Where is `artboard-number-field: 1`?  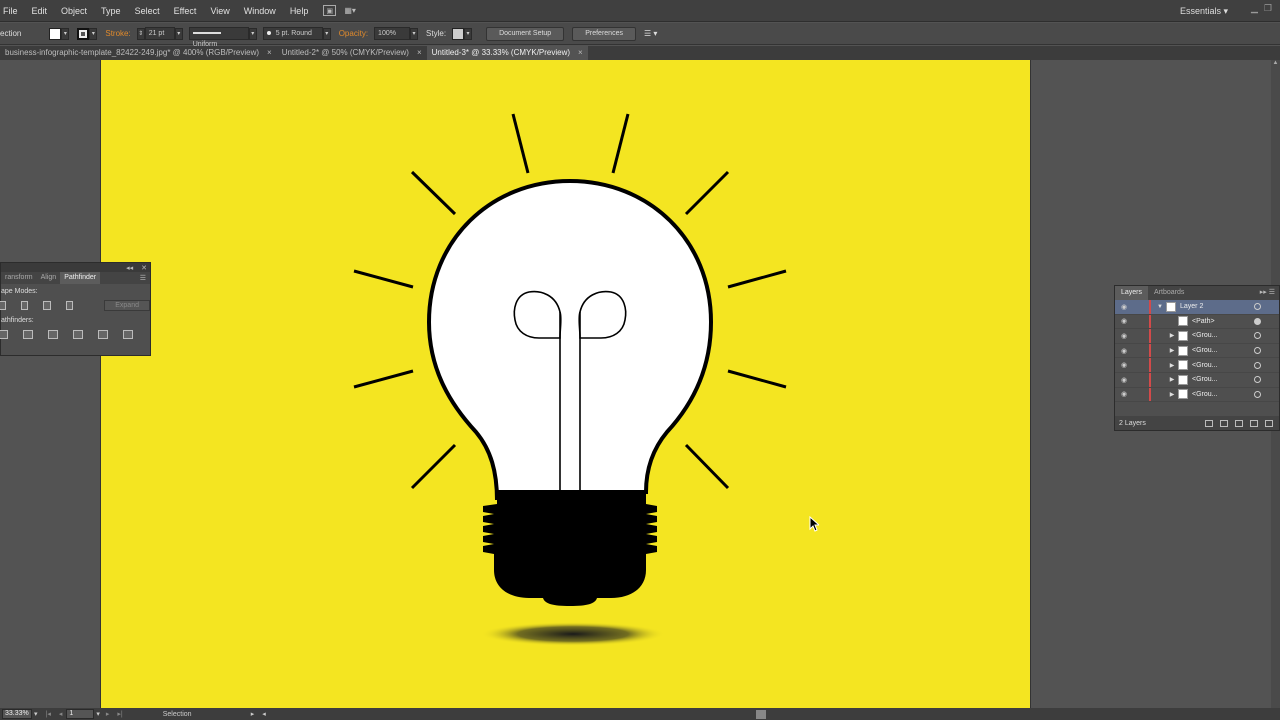
artboard-number-field: 1 is located at coordinates (80, 714).